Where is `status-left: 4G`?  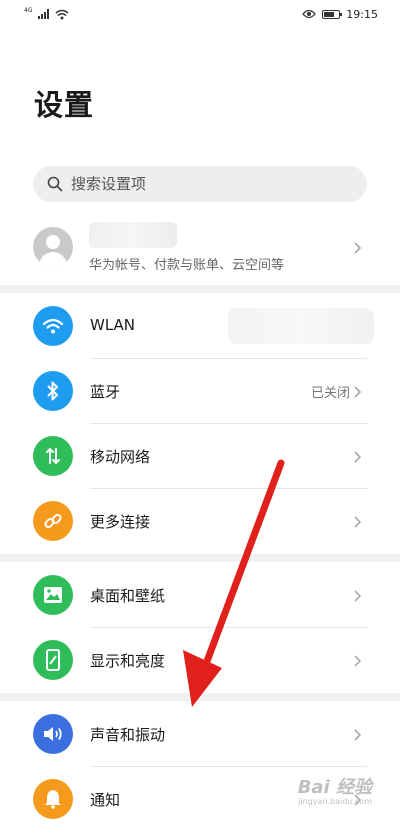 status-left: 4G is located at coordinates (46, 13).